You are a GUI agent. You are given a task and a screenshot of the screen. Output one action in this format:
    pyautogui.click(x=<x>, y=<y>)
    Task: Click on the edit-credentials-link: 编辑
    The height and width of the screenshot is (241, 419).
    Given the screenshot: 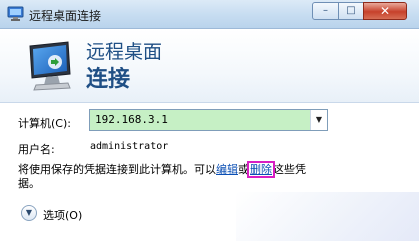 What is the action you would take?
    pyautogui.click(x=227, y=169)
    